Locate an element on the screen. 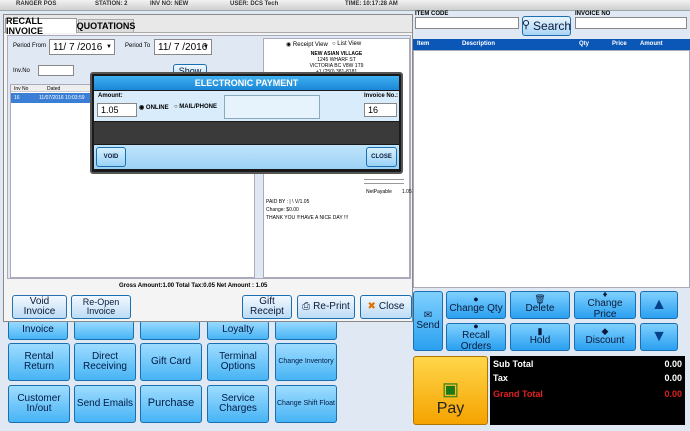 The height and width of the screenshot is (431, 690). arrow-down-icon: ▼ is located at coordinates (659, 336).